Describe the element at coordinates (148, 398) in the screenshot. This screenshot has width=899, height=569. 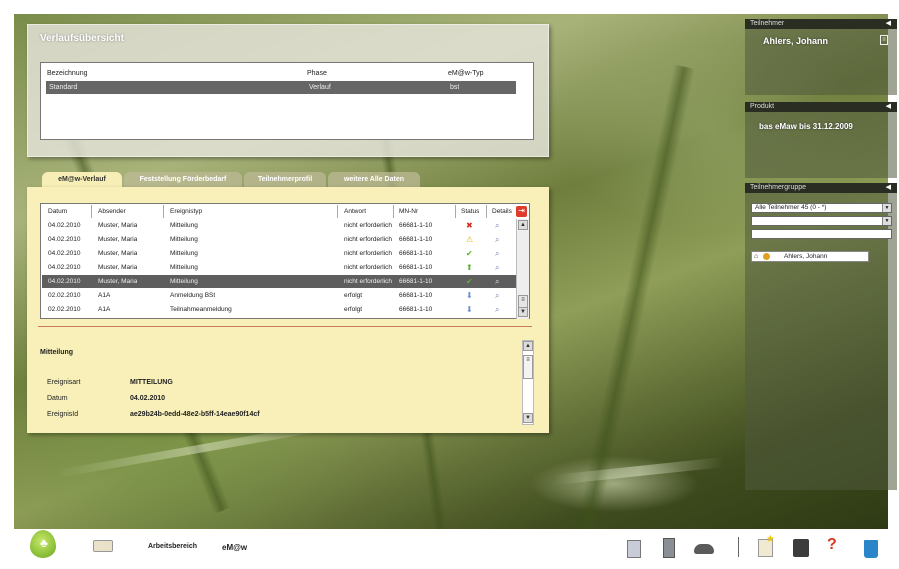
I see `detail-value-datum: 04.02.2010` at that location.